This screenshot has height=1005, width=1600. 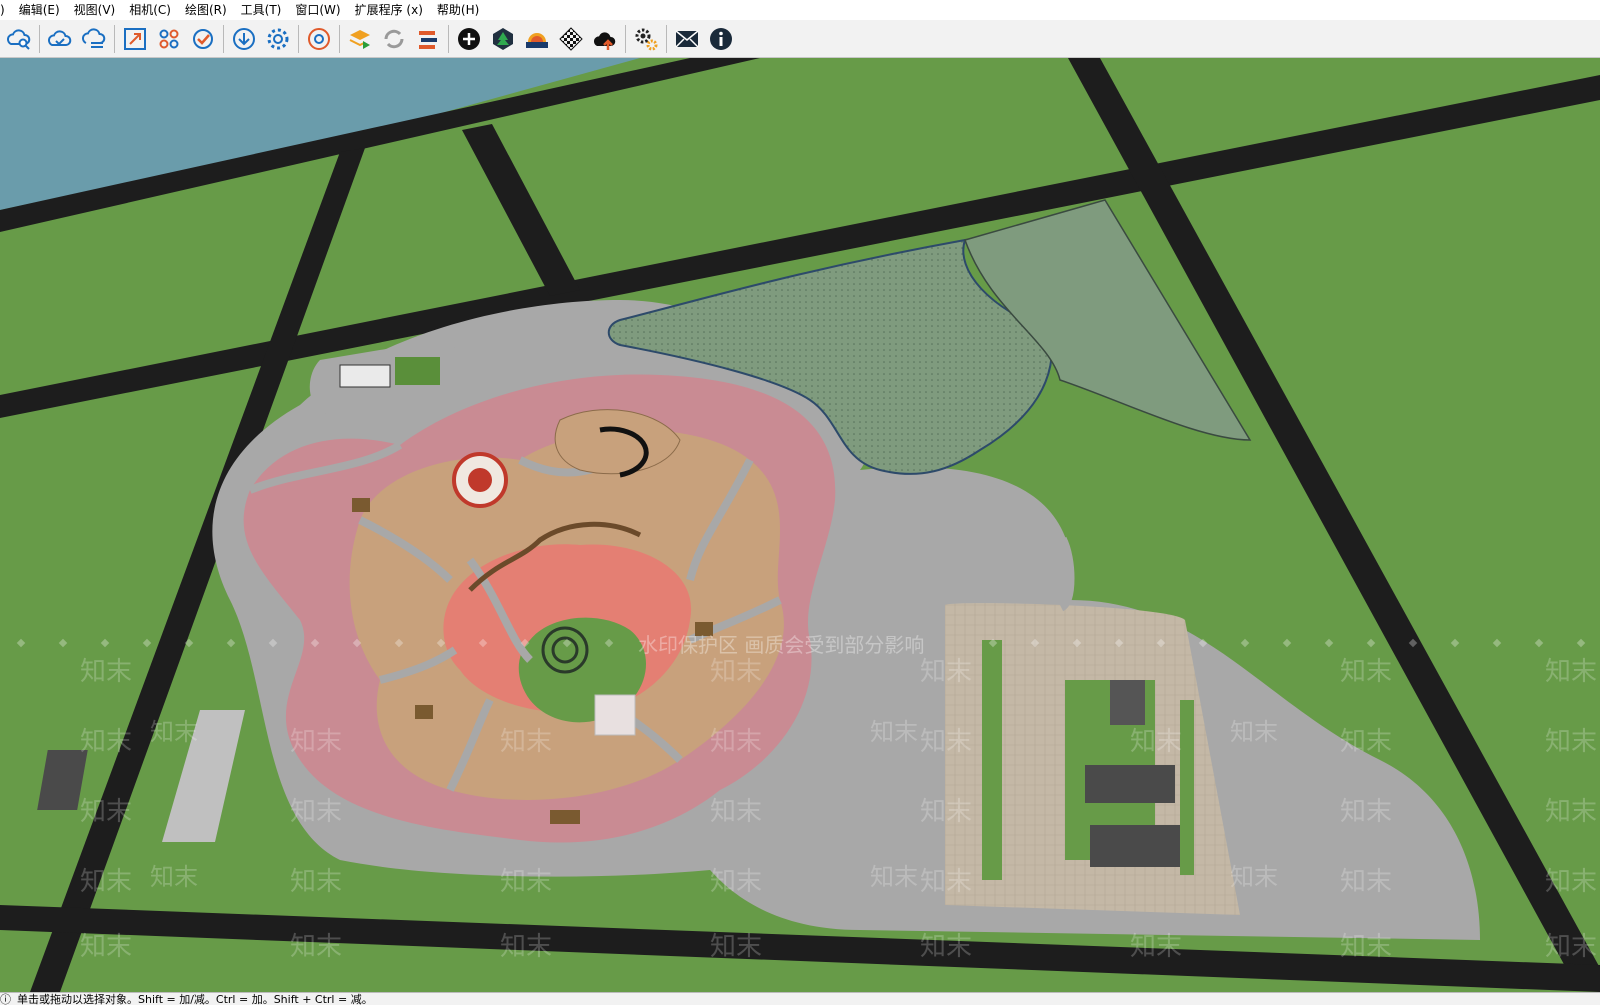 I want to click on toolbar, so click(x=800, y=39).